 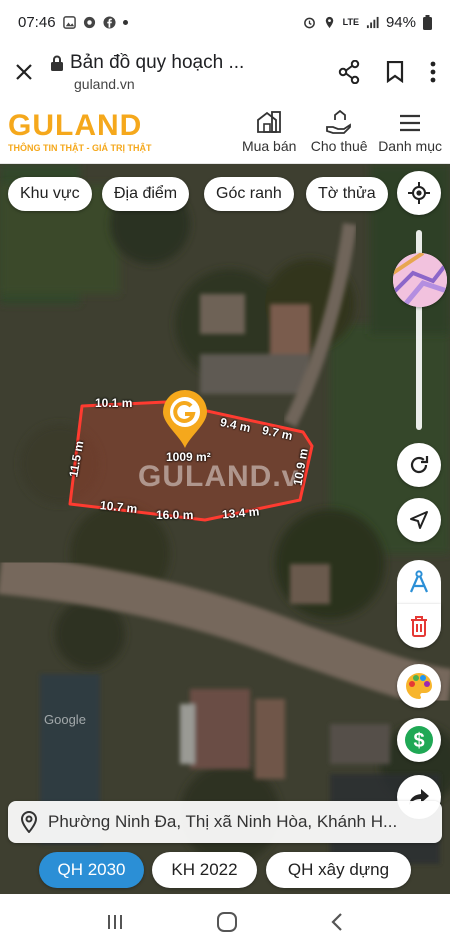 I want to click on more-vert-icon, so click(x=433, y=72).